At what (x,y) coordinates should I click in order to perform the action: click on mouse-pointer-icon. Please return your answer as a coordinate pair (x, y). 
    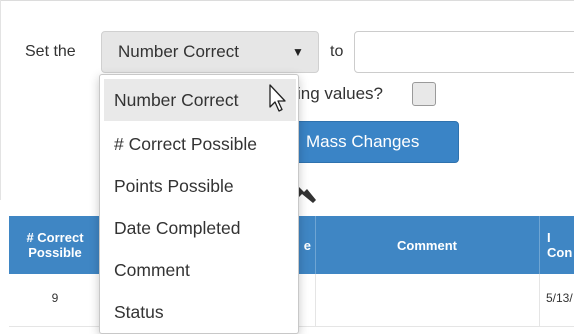
    Looking at the image, I should click on (277, 98).